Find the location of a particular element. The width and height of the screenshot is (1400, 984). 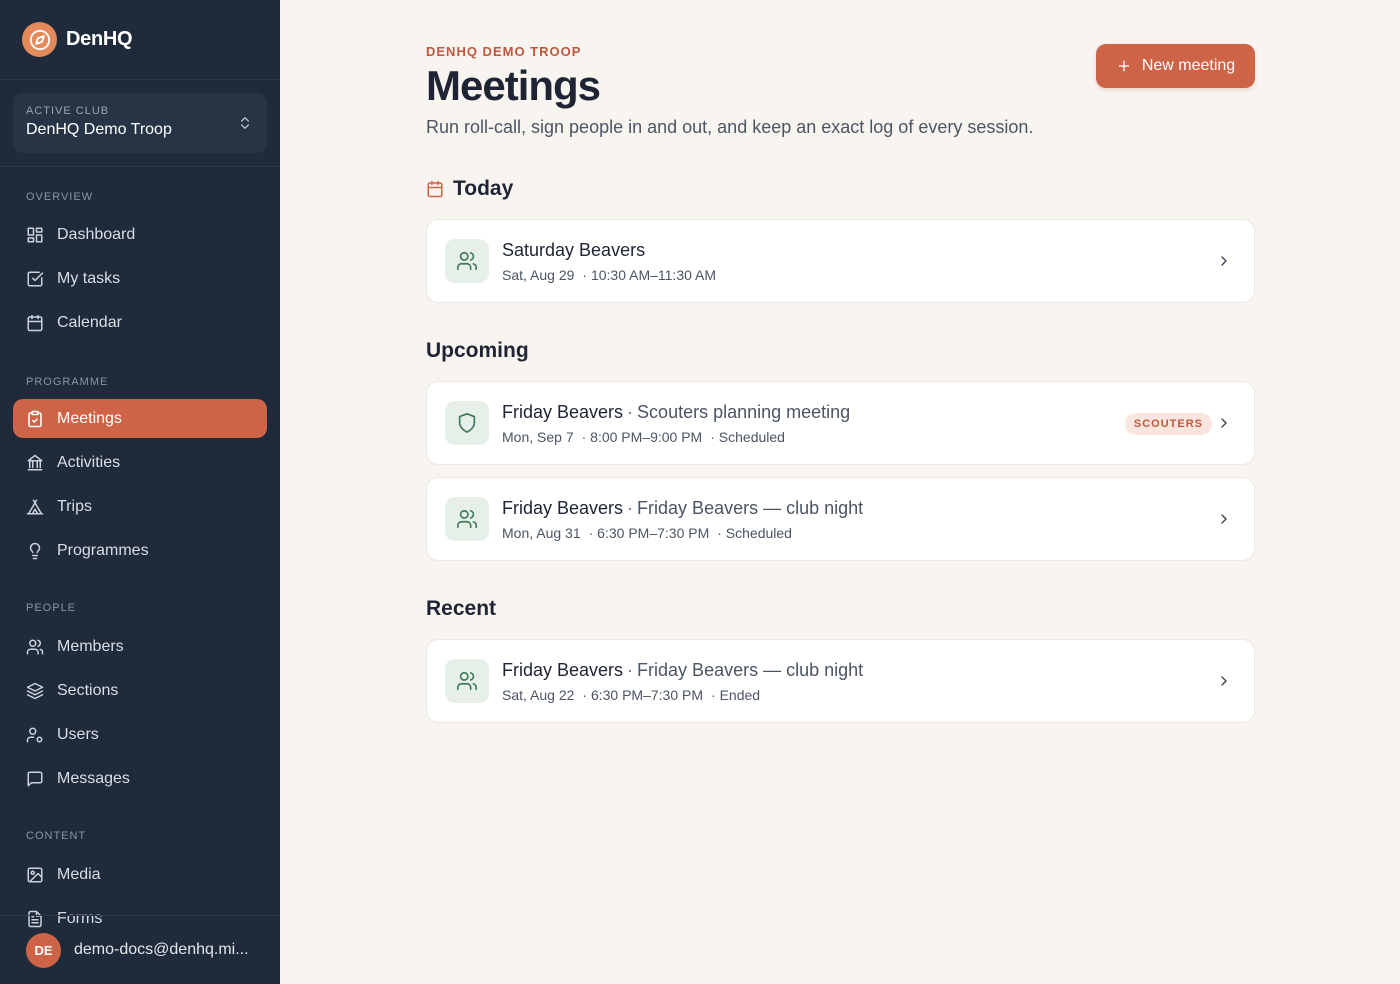

nav-group-overview: Overview Dashboard My tasks Calendar is located at coordinates (140, 262).